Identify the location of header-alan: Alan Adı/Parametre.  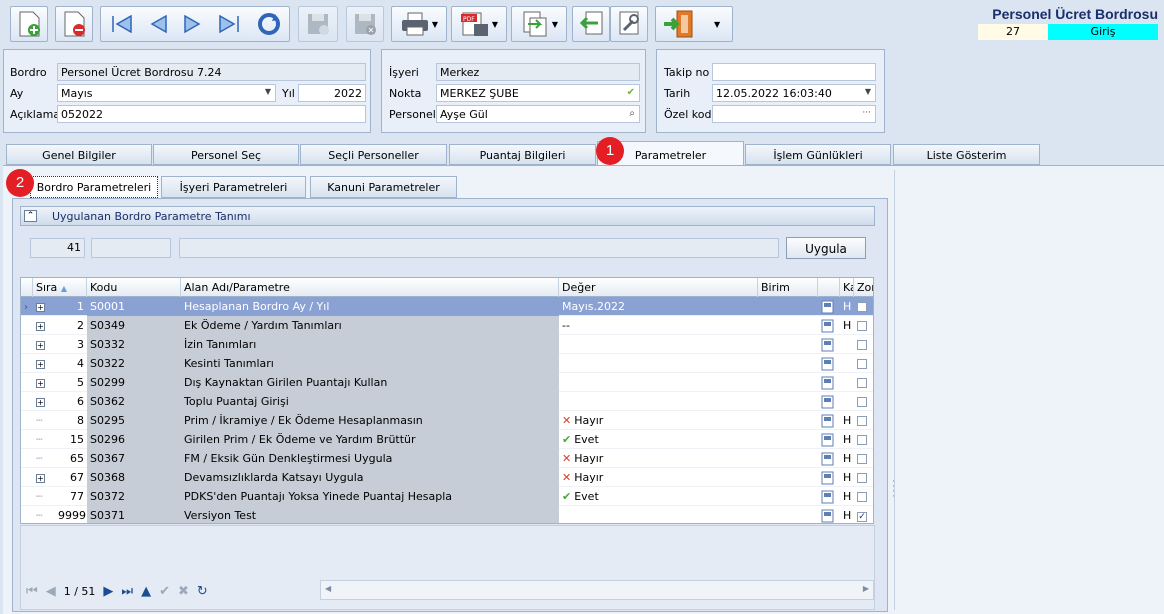
(370, 287).